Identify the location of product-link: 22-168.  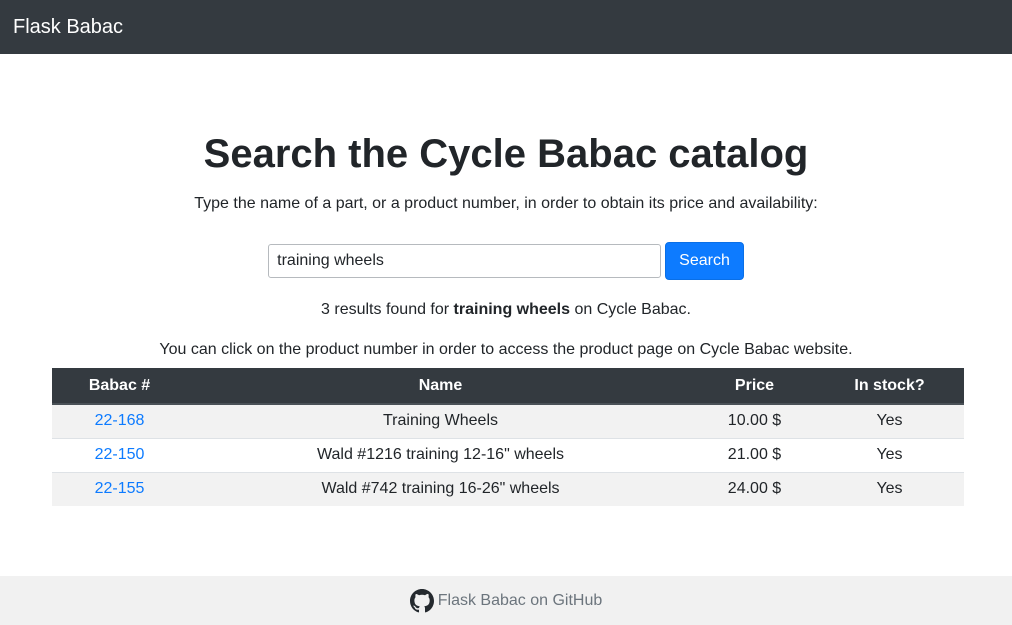
(120, 420).